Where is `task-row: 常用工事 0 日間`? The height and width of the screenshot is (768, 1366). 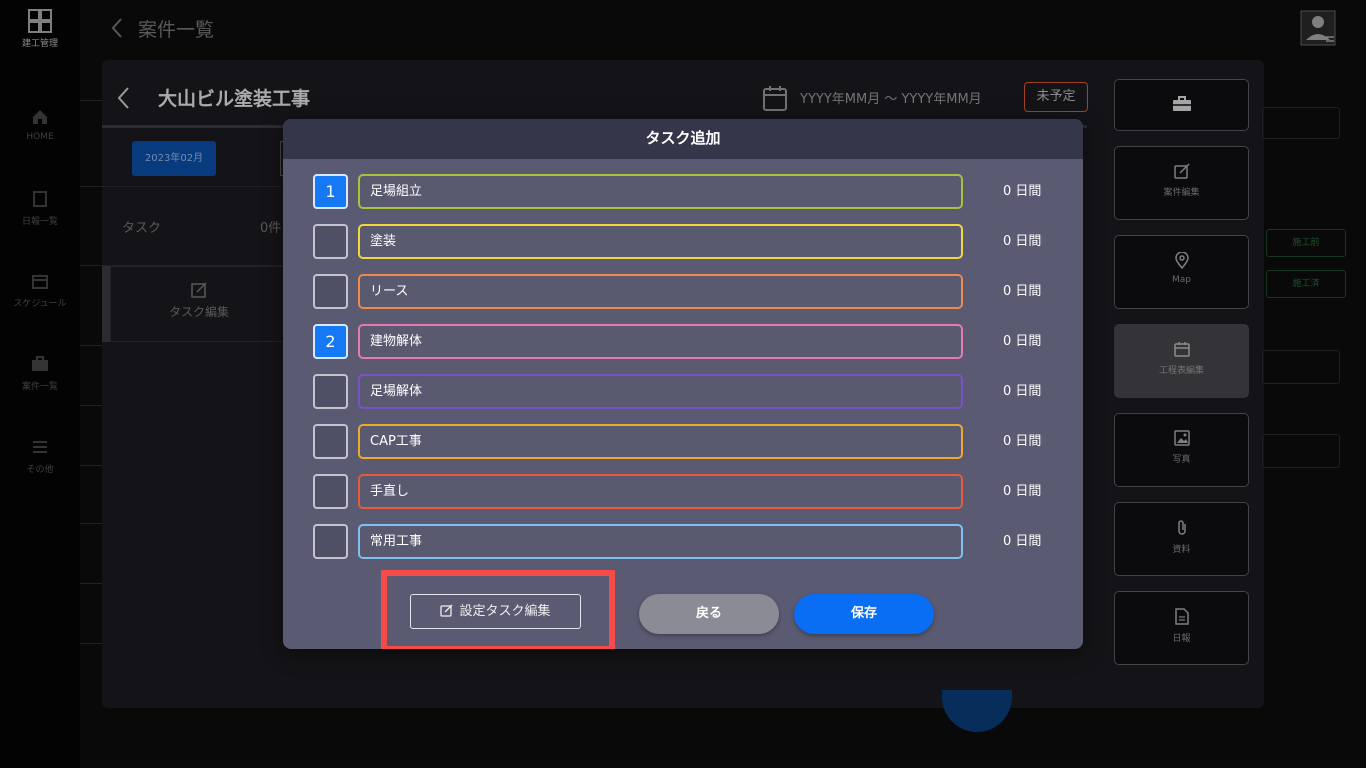
task-row: 常用工事 0 日間 is located at coordinates (683, 541).